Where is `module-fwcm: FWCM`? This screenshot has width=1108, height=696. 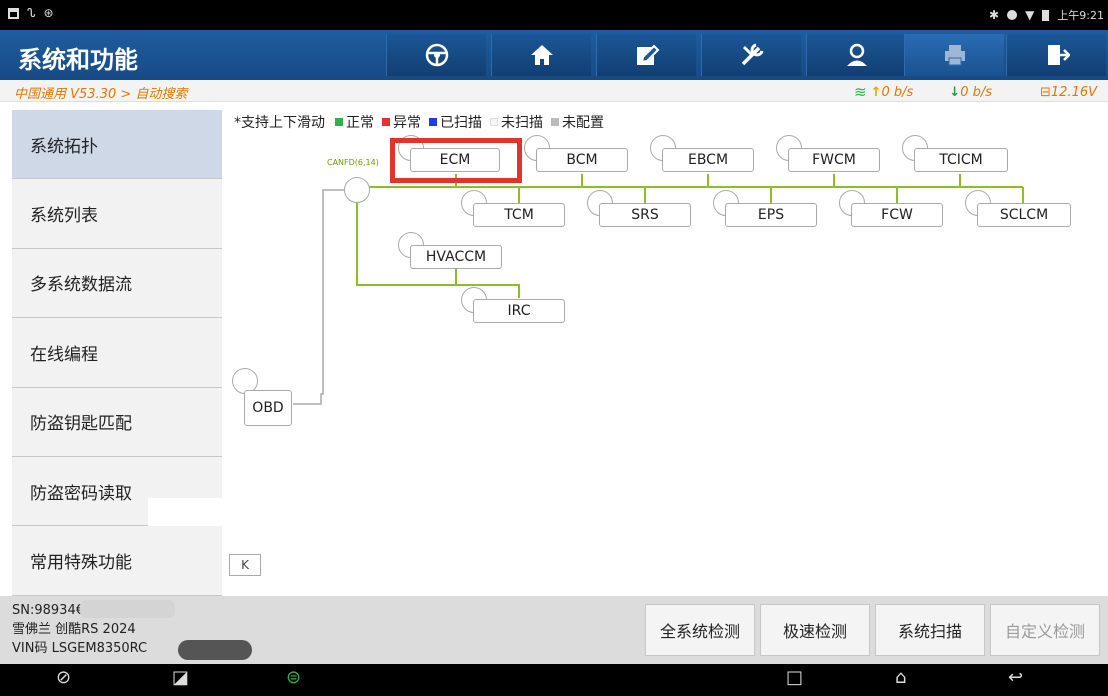
module-fwcm: FWCM is located at coordinates (834, 160).